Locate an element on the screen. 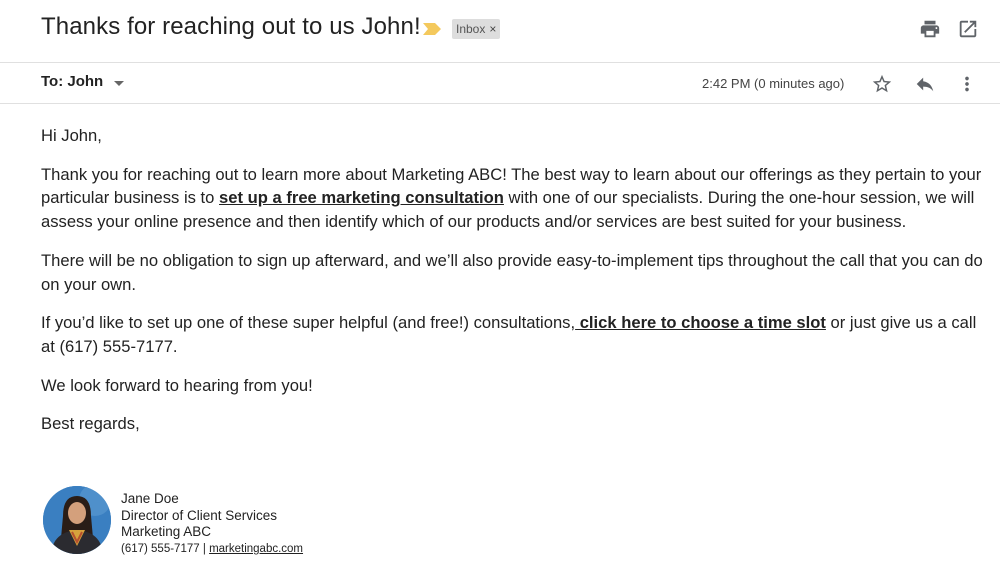 The height and width of the screenshot is (563, 1000). importance-marker-icon is located at coordinates (432, 29).